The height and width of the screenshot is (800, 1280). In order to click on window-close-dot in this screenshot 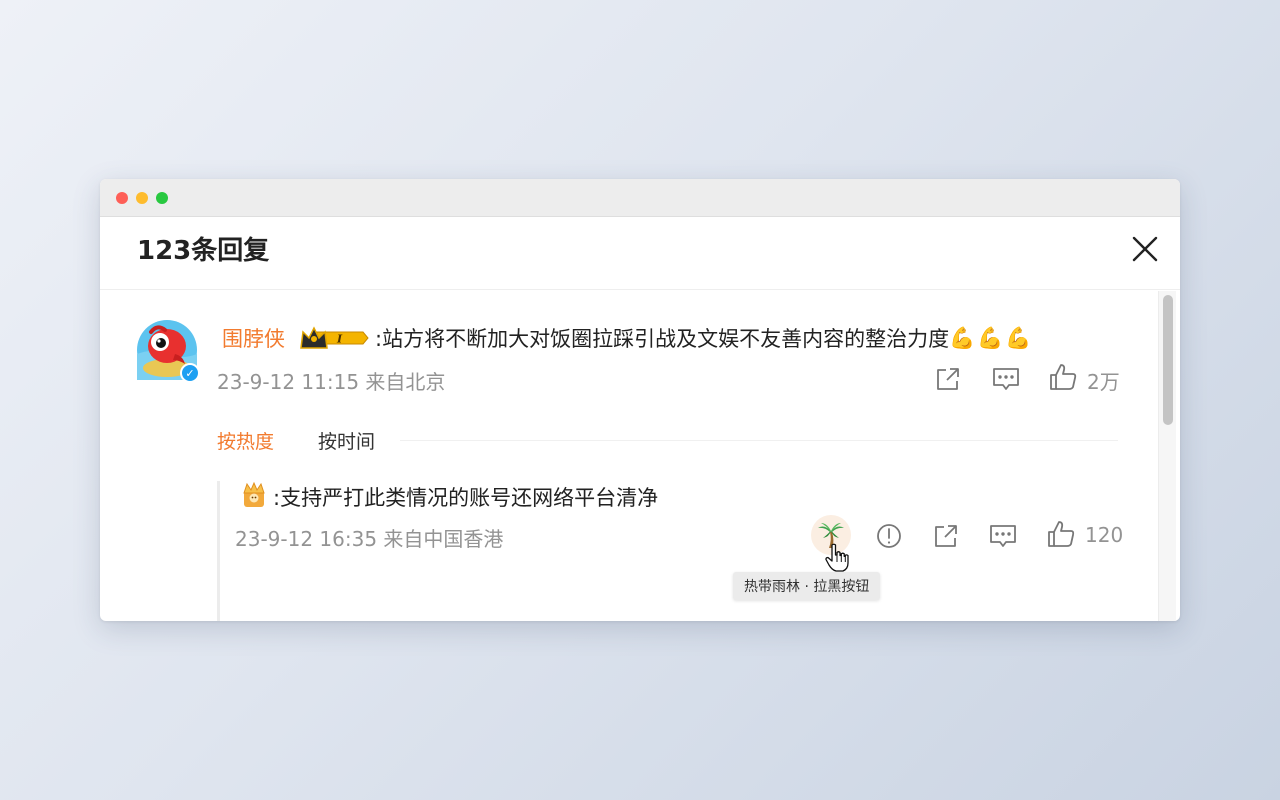, I will do `click(122, 198)`.